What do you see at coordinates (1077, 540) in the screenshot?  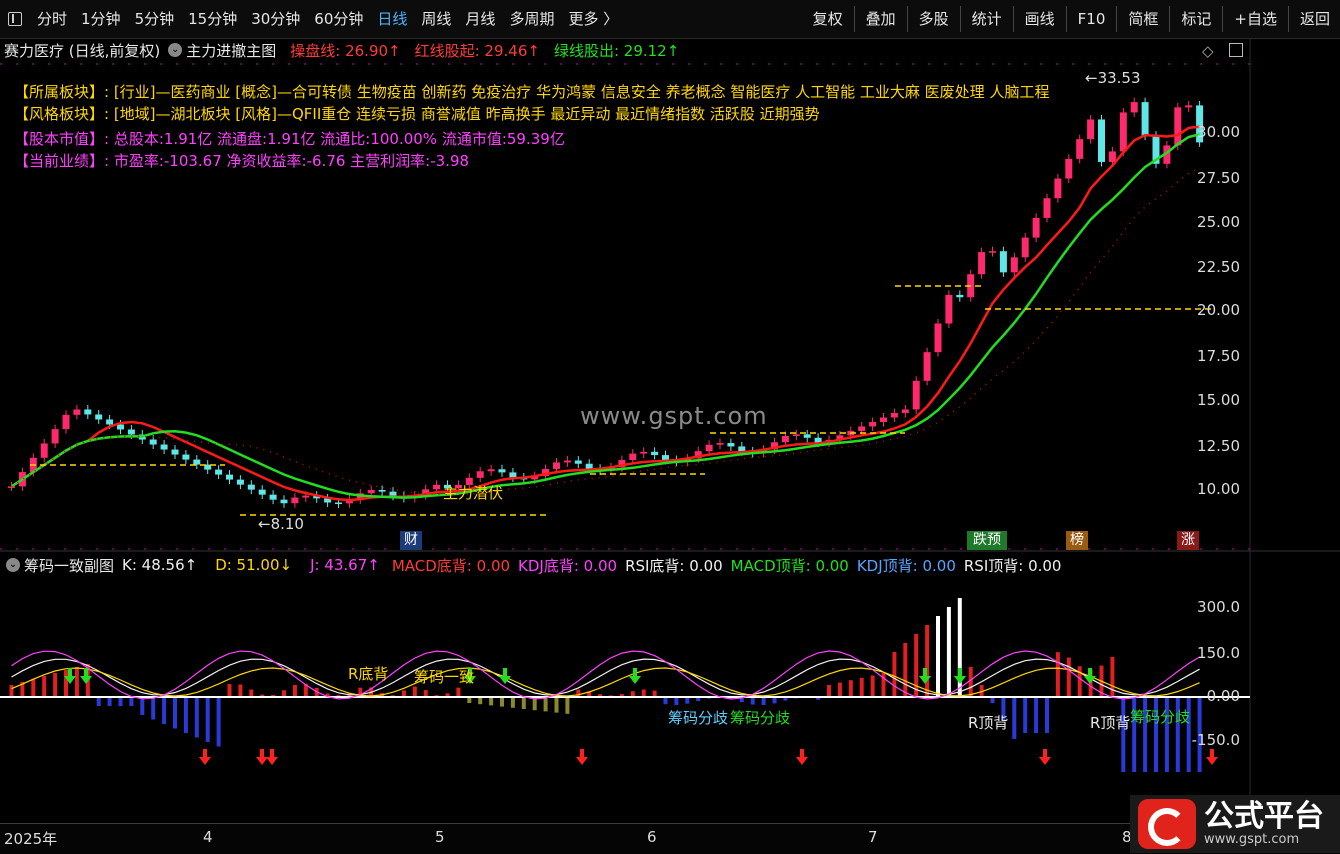 I see `ranking-badge: 榜` at bounding box center [1077, 540].